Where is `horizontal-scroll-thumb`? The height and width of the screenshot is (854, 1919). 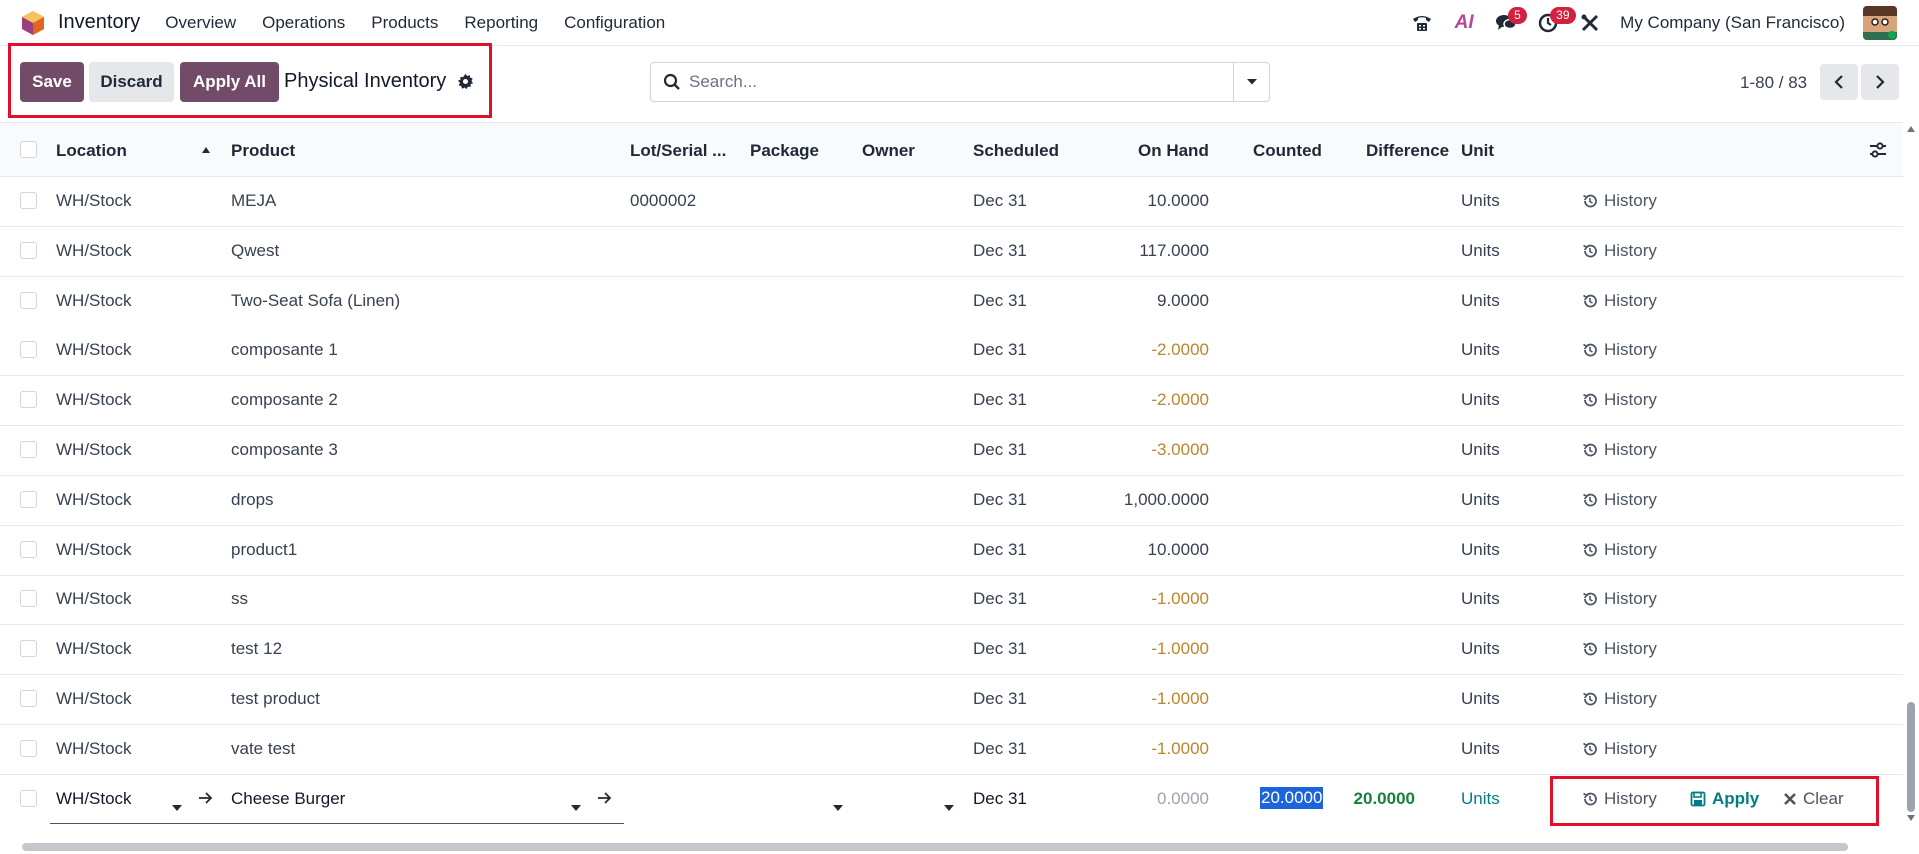
horizontal-scroll-thumb is located at coordinates (935, 847).